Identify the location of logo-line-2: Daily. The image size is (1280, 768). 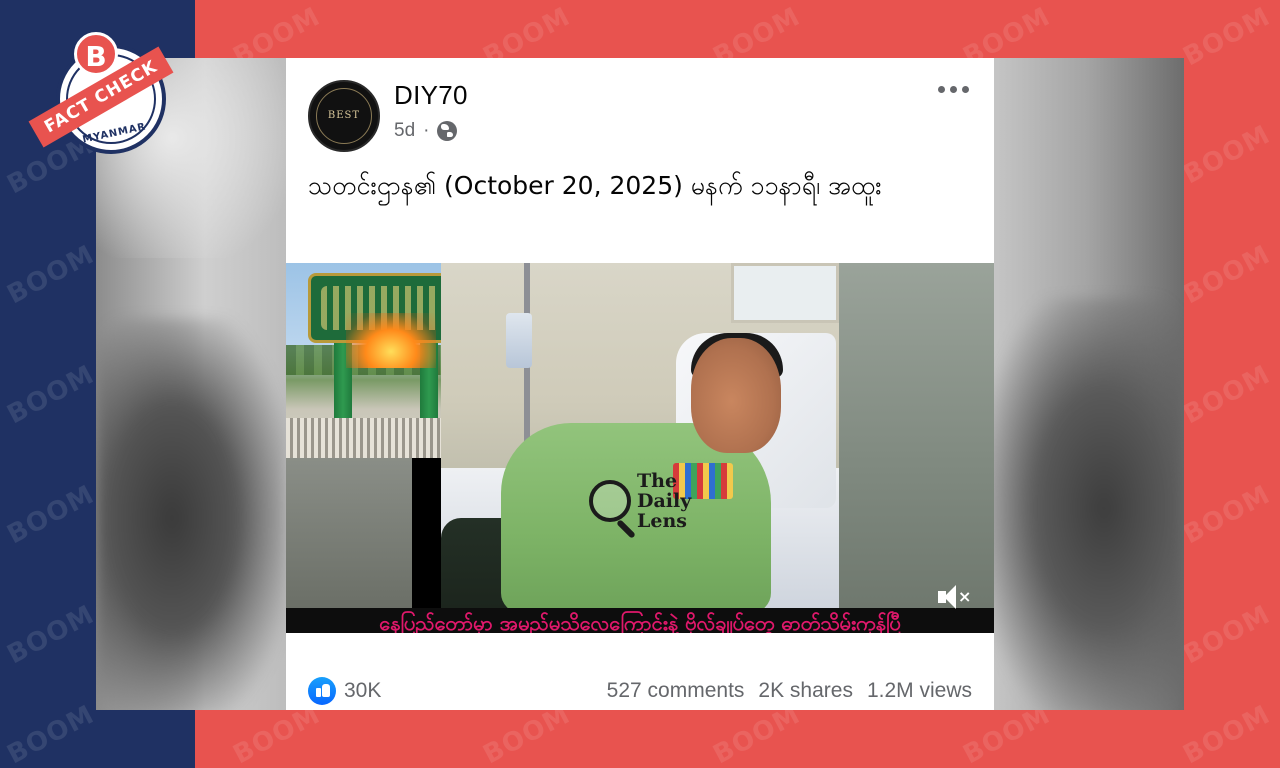
(664, 501).